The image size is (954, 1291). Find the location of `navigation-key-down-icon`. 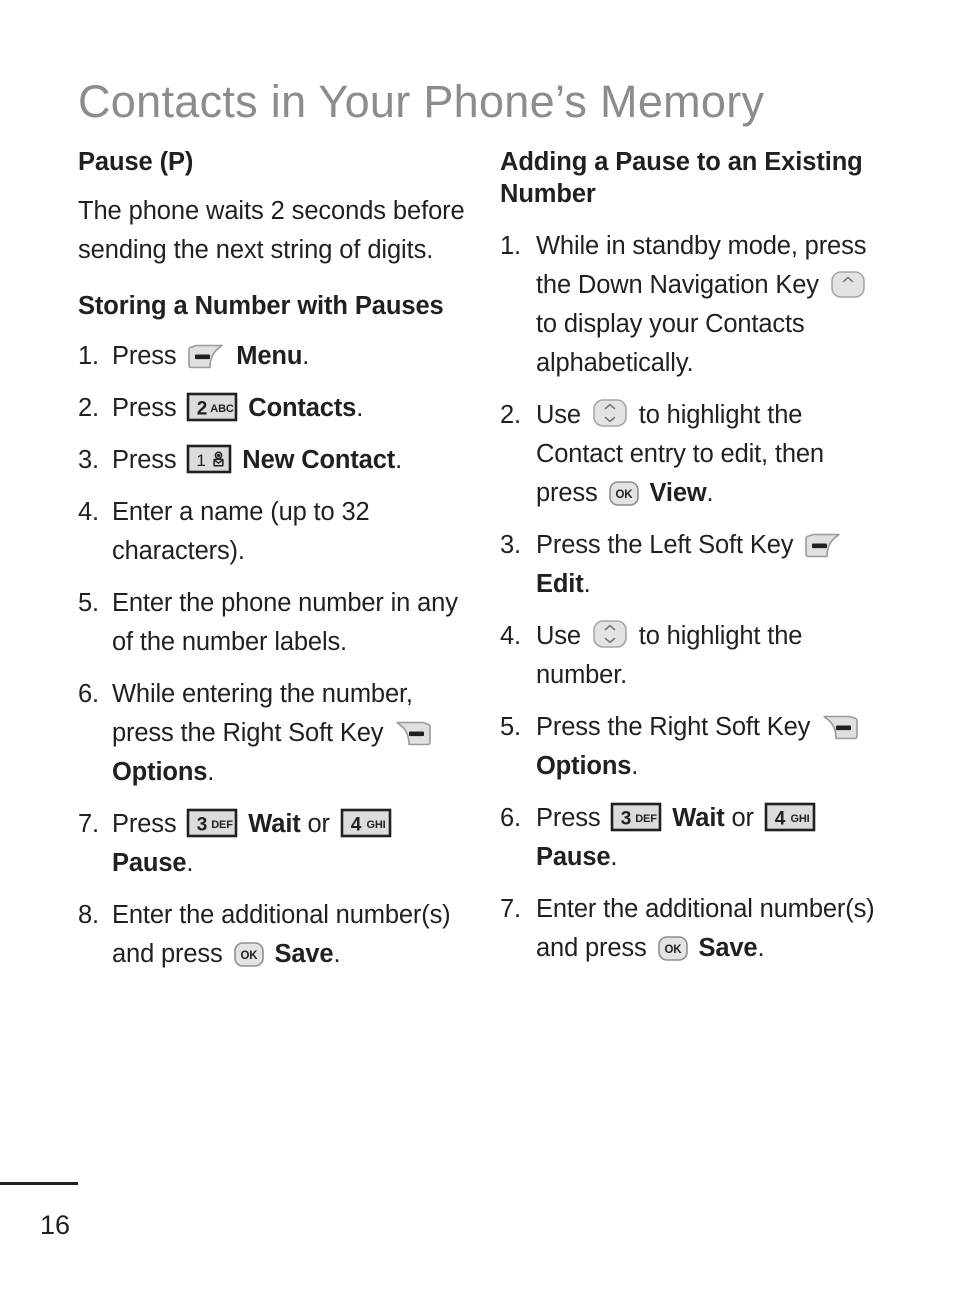

navigation-key-down-icon is located at coordinates (848, 284).